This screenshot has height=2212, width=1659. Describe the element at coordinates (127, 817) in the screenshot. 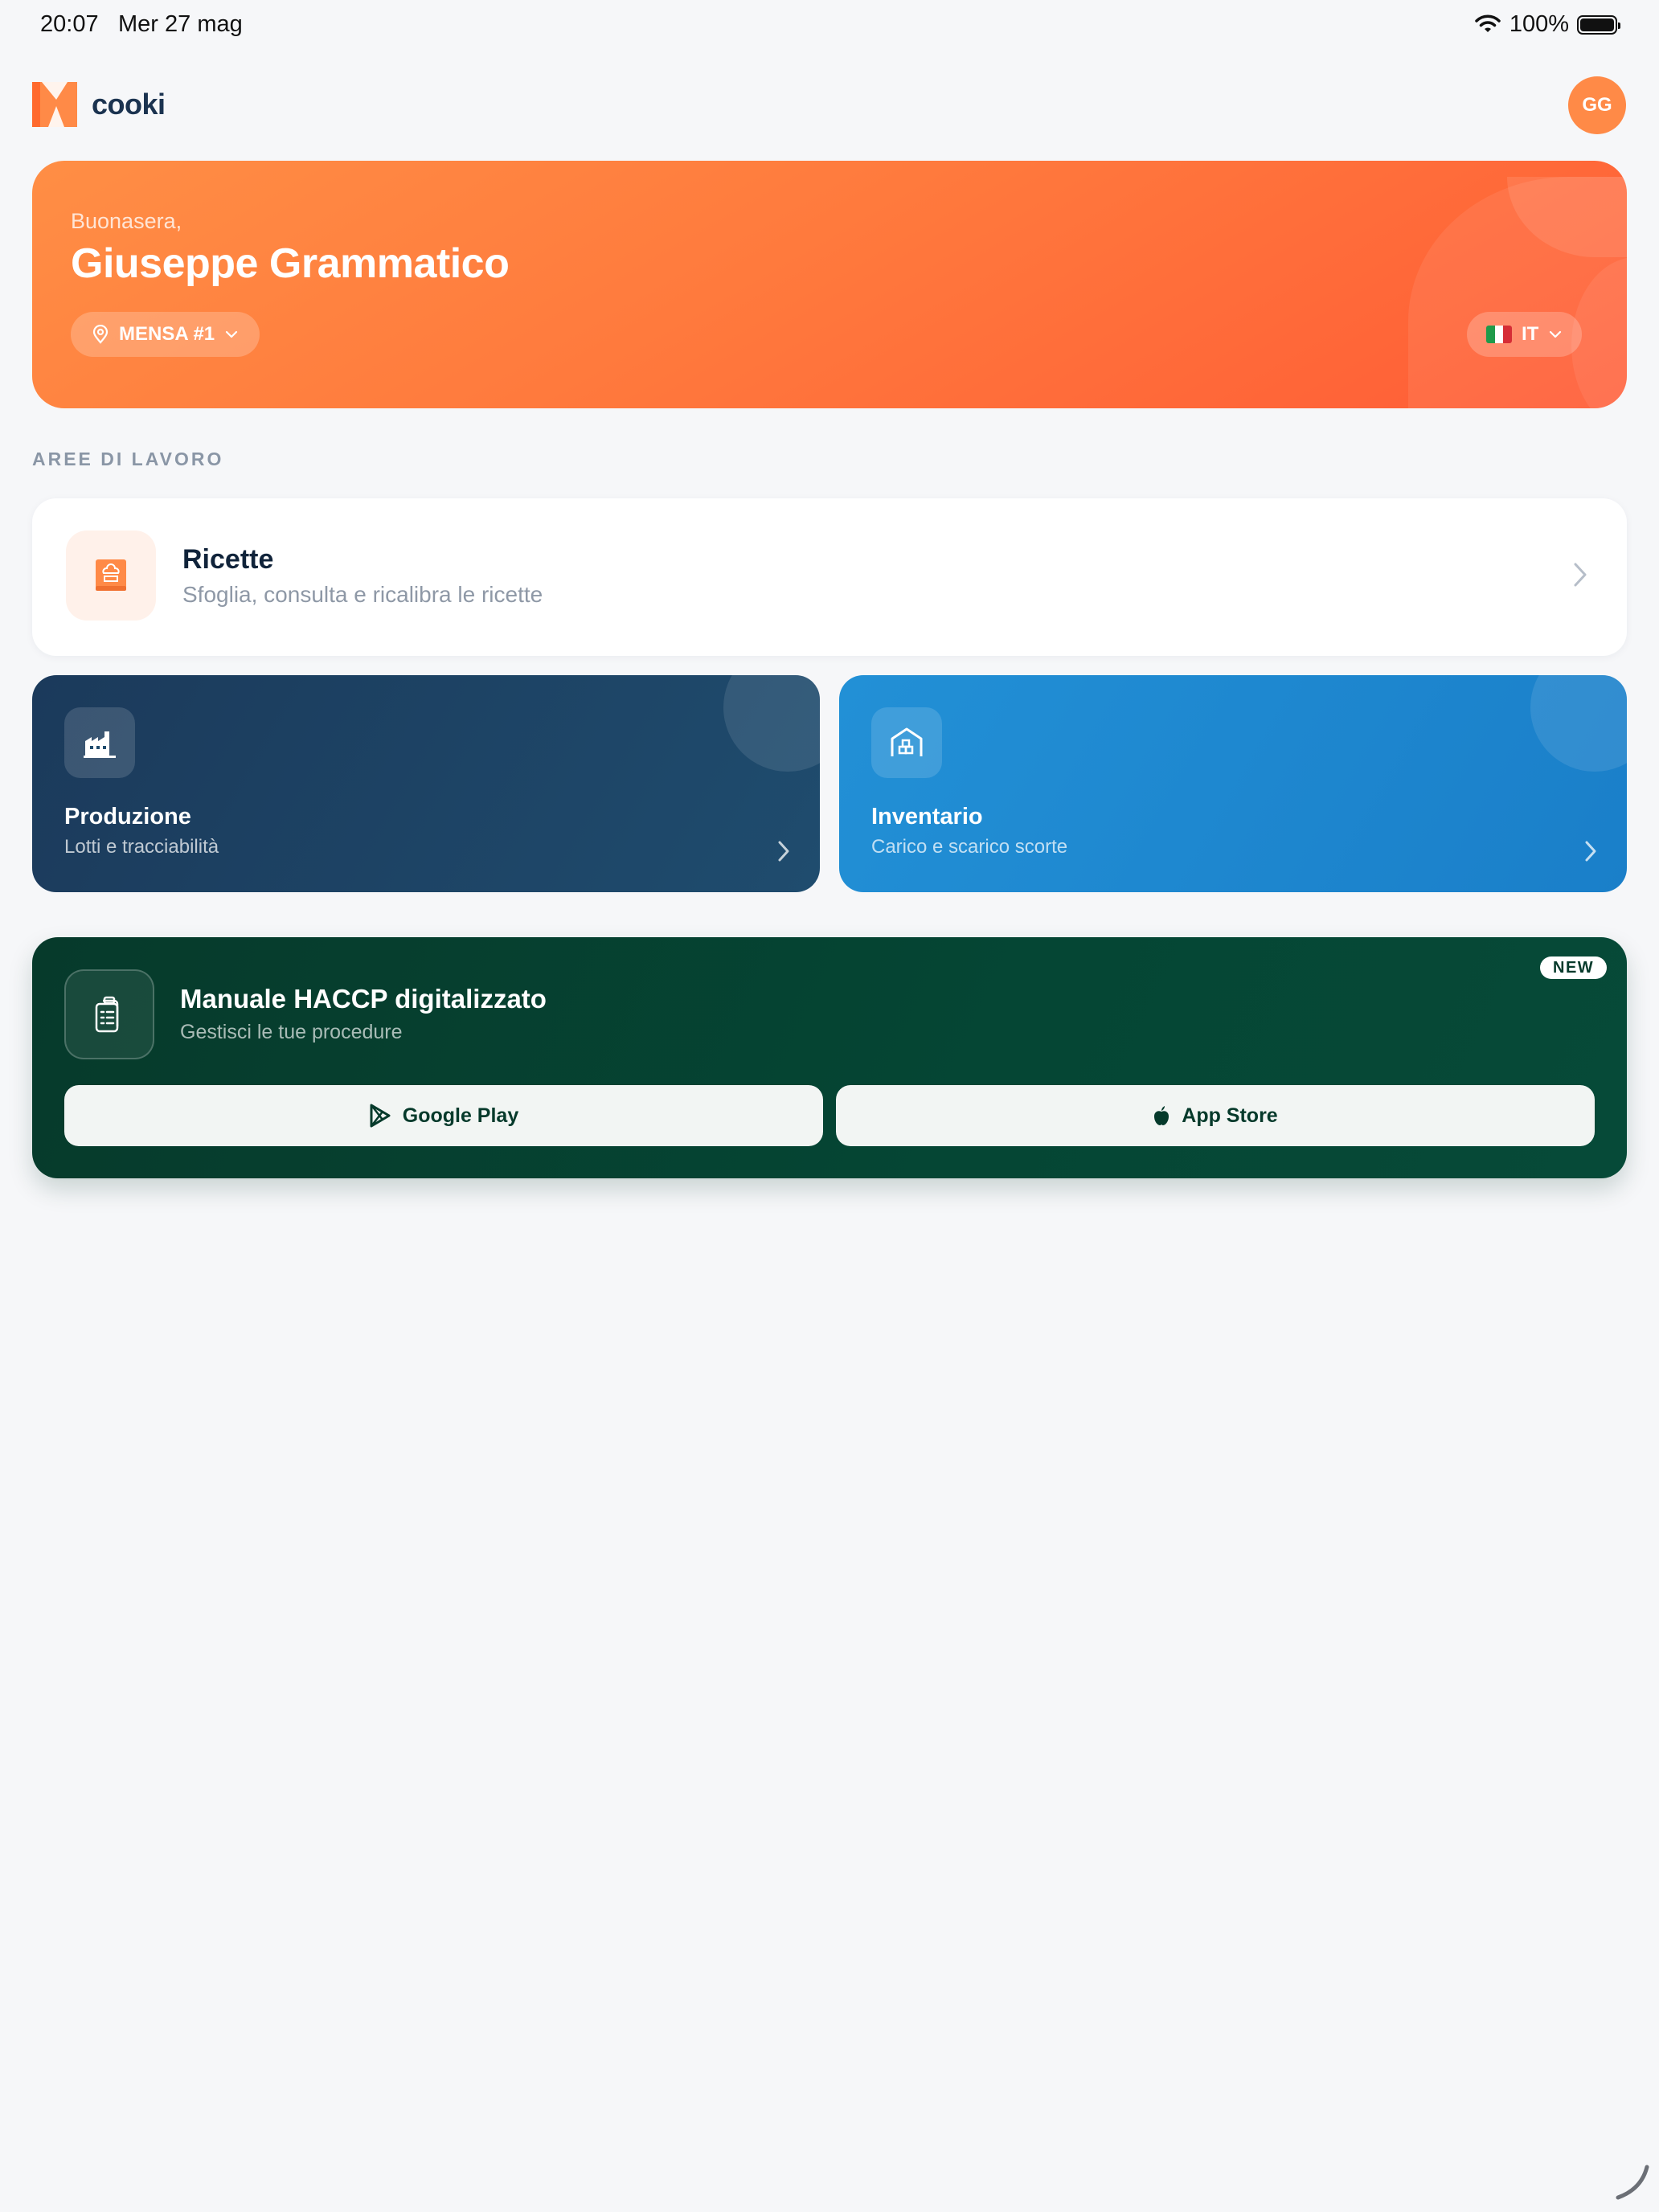

I see `produzione-title: Produzione` at that location.